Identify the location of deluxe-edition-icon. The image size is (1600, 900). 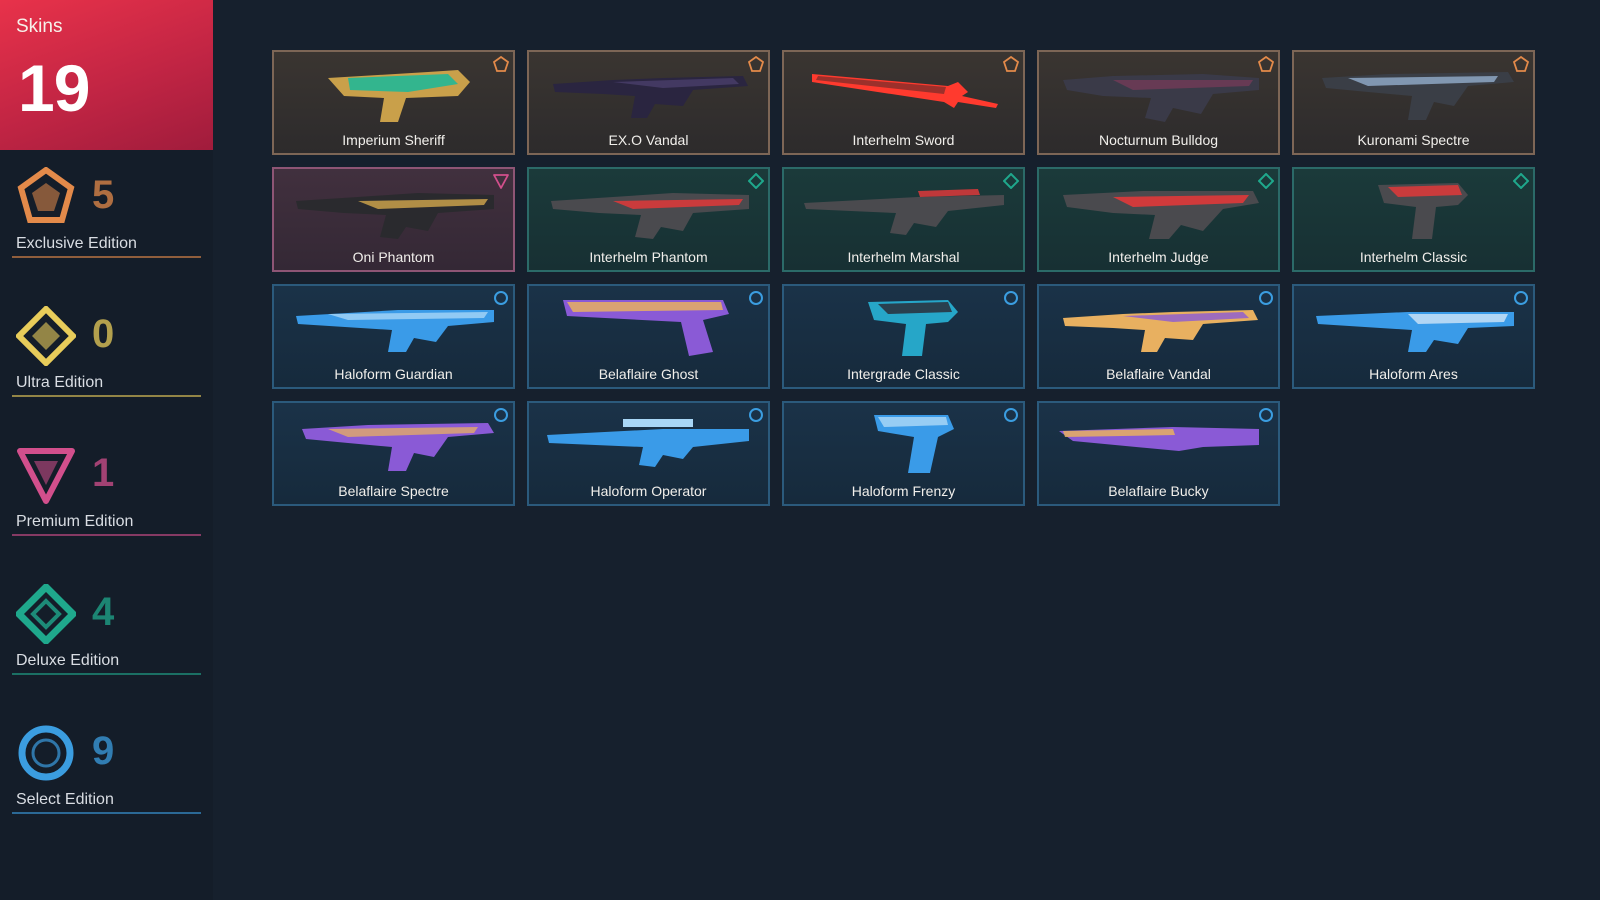
(46, 614).